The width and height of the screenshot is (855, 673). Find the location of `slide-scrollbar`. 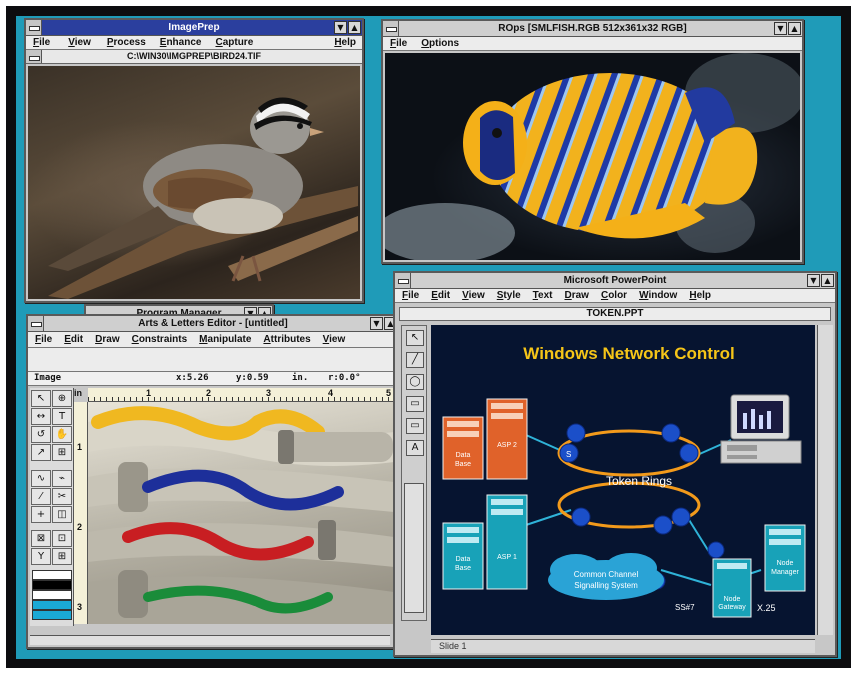

slide-scrollbar is located at coordinates (414, 548).